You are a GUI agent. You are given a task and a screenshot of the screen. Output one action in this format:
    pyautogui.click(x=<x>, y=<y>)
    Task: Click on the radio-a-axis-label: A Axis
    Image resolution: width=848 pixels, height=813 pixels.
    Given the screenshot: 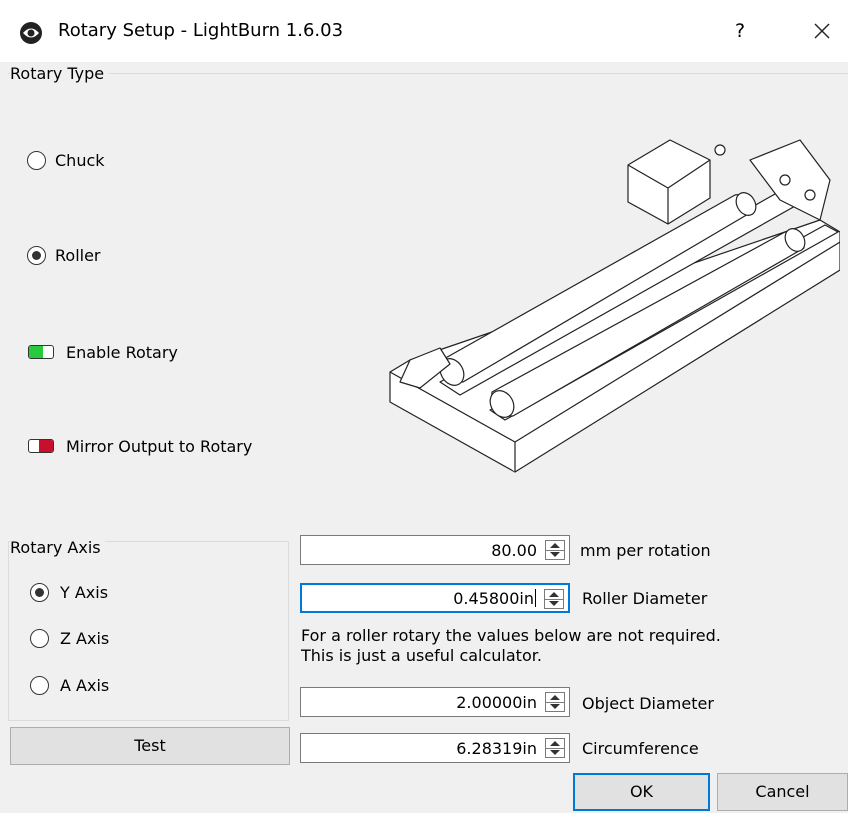 What is the action you would take?
    pyautogui.click(x=85, y=685)
    